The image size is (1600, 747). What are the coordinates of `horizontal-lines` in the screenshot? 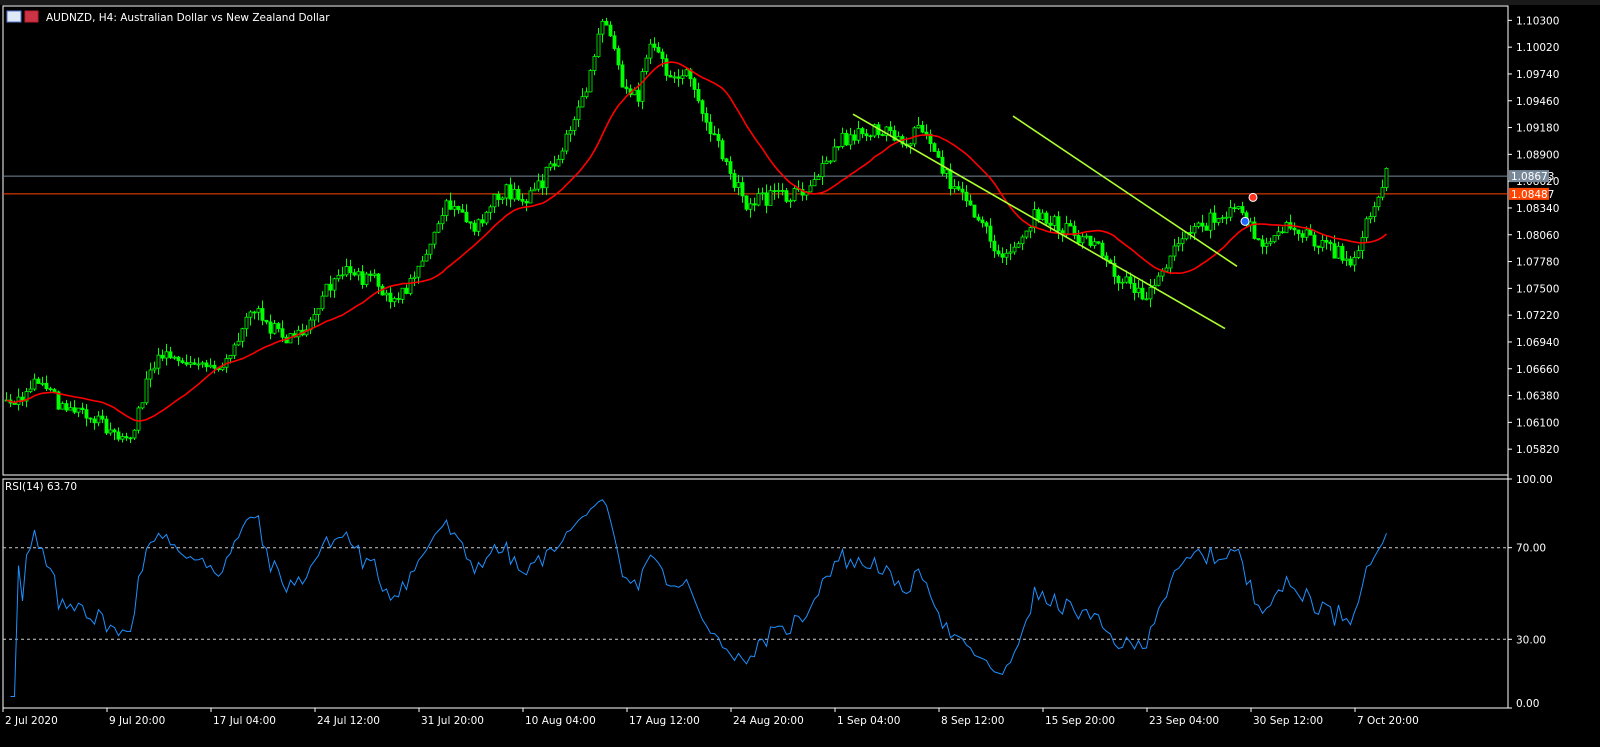 It's located at (755, 185).